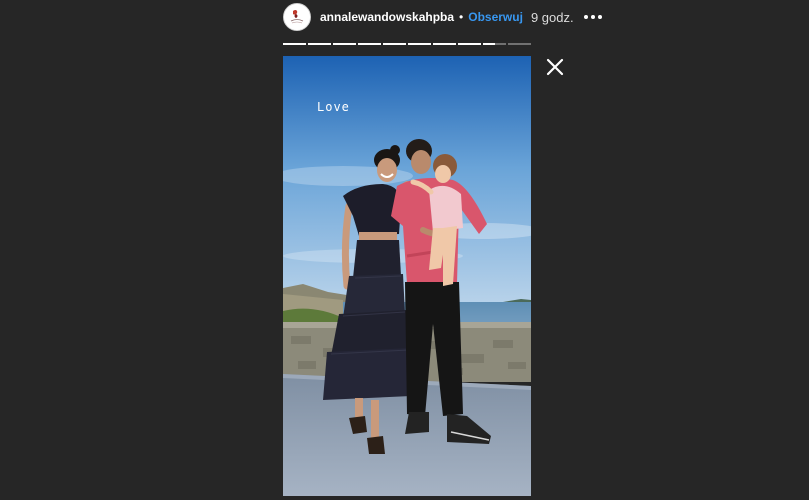  I want to click on avatar-logo-icon, so click(297, 17).